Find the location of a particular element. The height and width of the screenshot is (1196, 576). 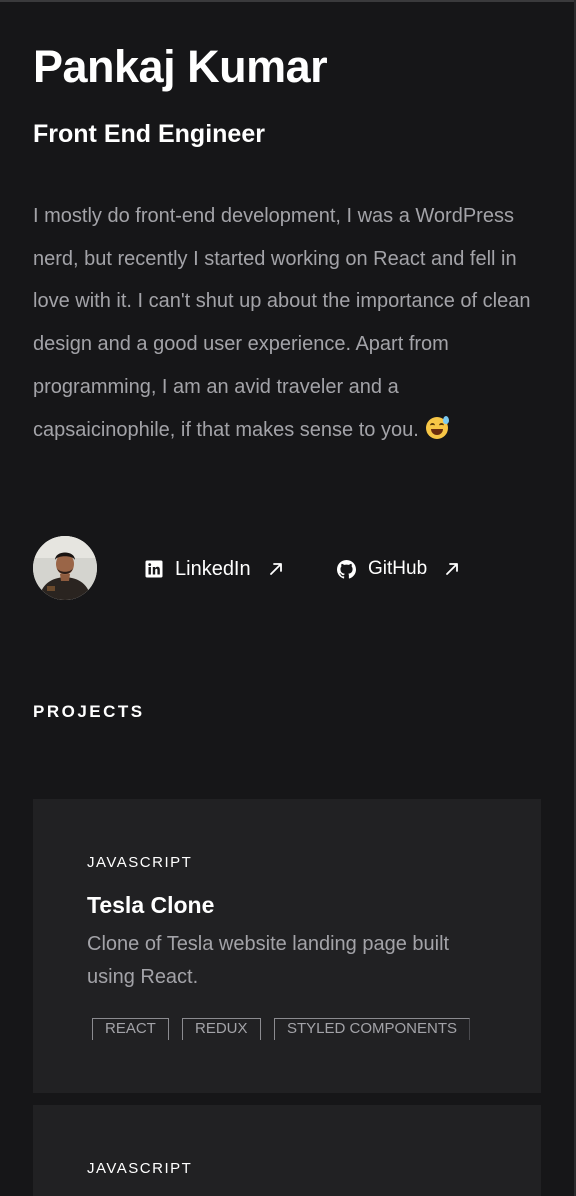

project-card: JAVASCRIPT is located at coordinates (287, 1150).